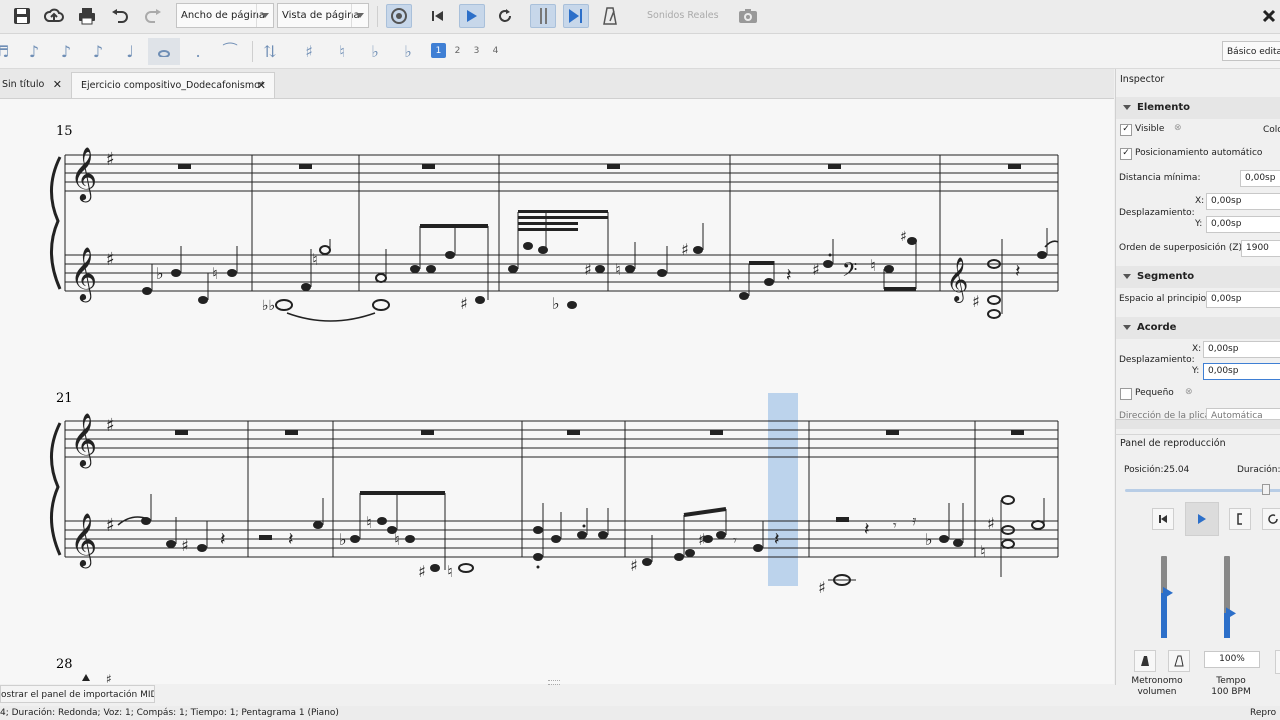 The width and height of the screenshot is (1280, 720). What do you see at coordinates (399, 16) in the screenshot?
I see `mixer-icon` at bounding box center [399, 16].